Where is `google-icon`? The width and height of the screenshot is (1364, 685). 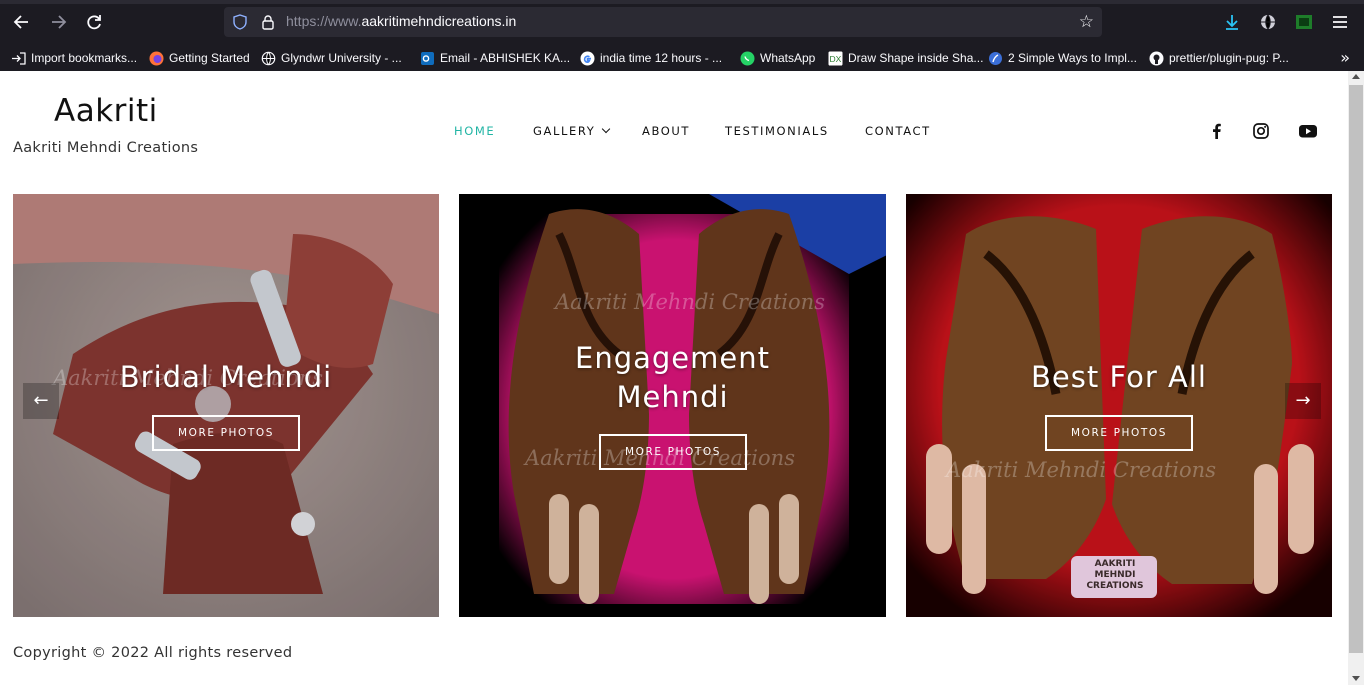 google-icon is located at coordinates (587, 58).